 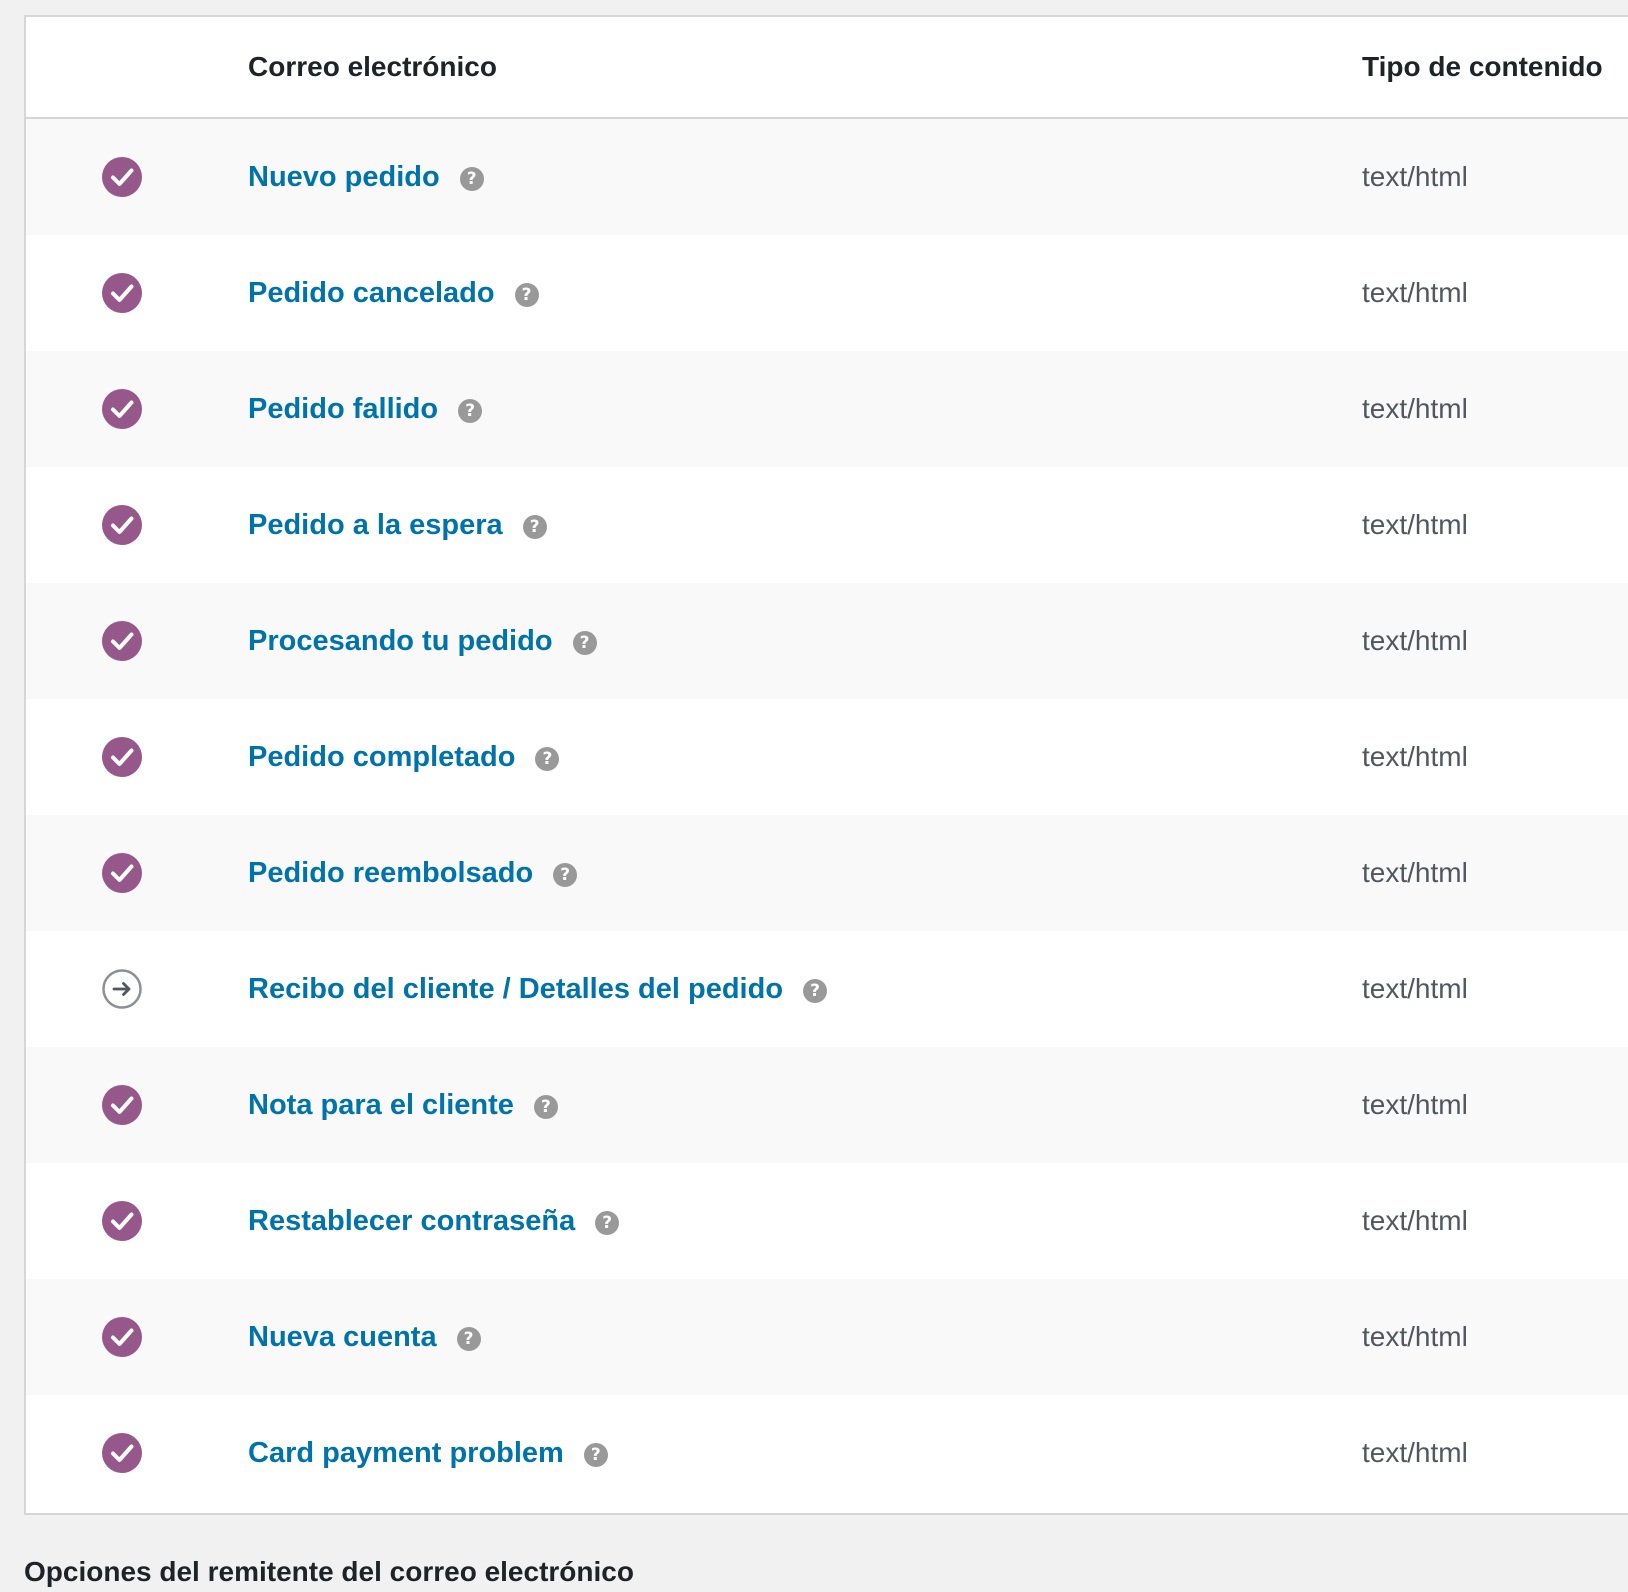 What do you see at coordinates (827, 68) in the screenshot?
I see `table-header: Correo electrónico Tipo de contenido` at bounding box center [827, 68].